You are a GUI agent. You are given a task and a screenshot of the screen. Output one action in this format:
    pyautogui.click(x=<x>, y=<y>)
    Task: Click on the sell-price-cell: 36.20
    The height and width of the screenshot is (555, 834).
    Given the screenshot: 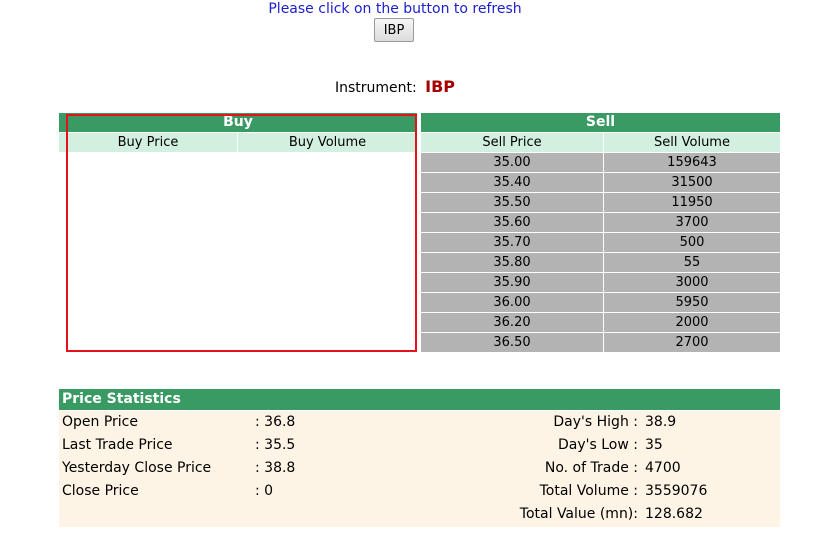 What is the action you would take?
    pyautogui.click(x=512, y=322)
    